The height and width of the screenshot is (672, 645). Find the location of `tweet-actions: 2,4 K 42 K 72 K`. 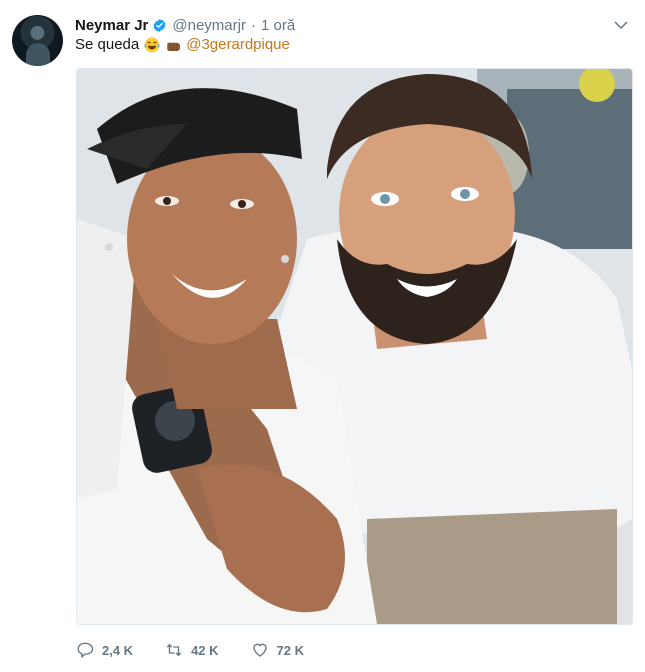

tweet-actions: 2,4 K 42 K 72 K is located at coordinates (206, 650).